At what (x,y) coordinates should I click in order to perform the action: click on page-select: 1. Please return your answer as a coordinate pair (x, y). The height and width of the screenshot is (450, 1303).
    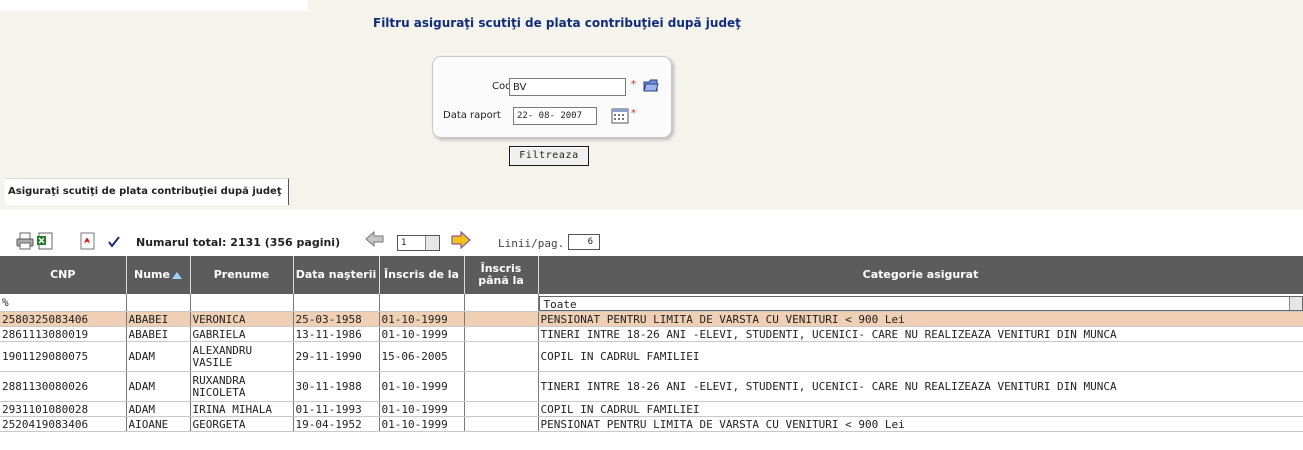
    Looking at the image, I should click on (418, 243).